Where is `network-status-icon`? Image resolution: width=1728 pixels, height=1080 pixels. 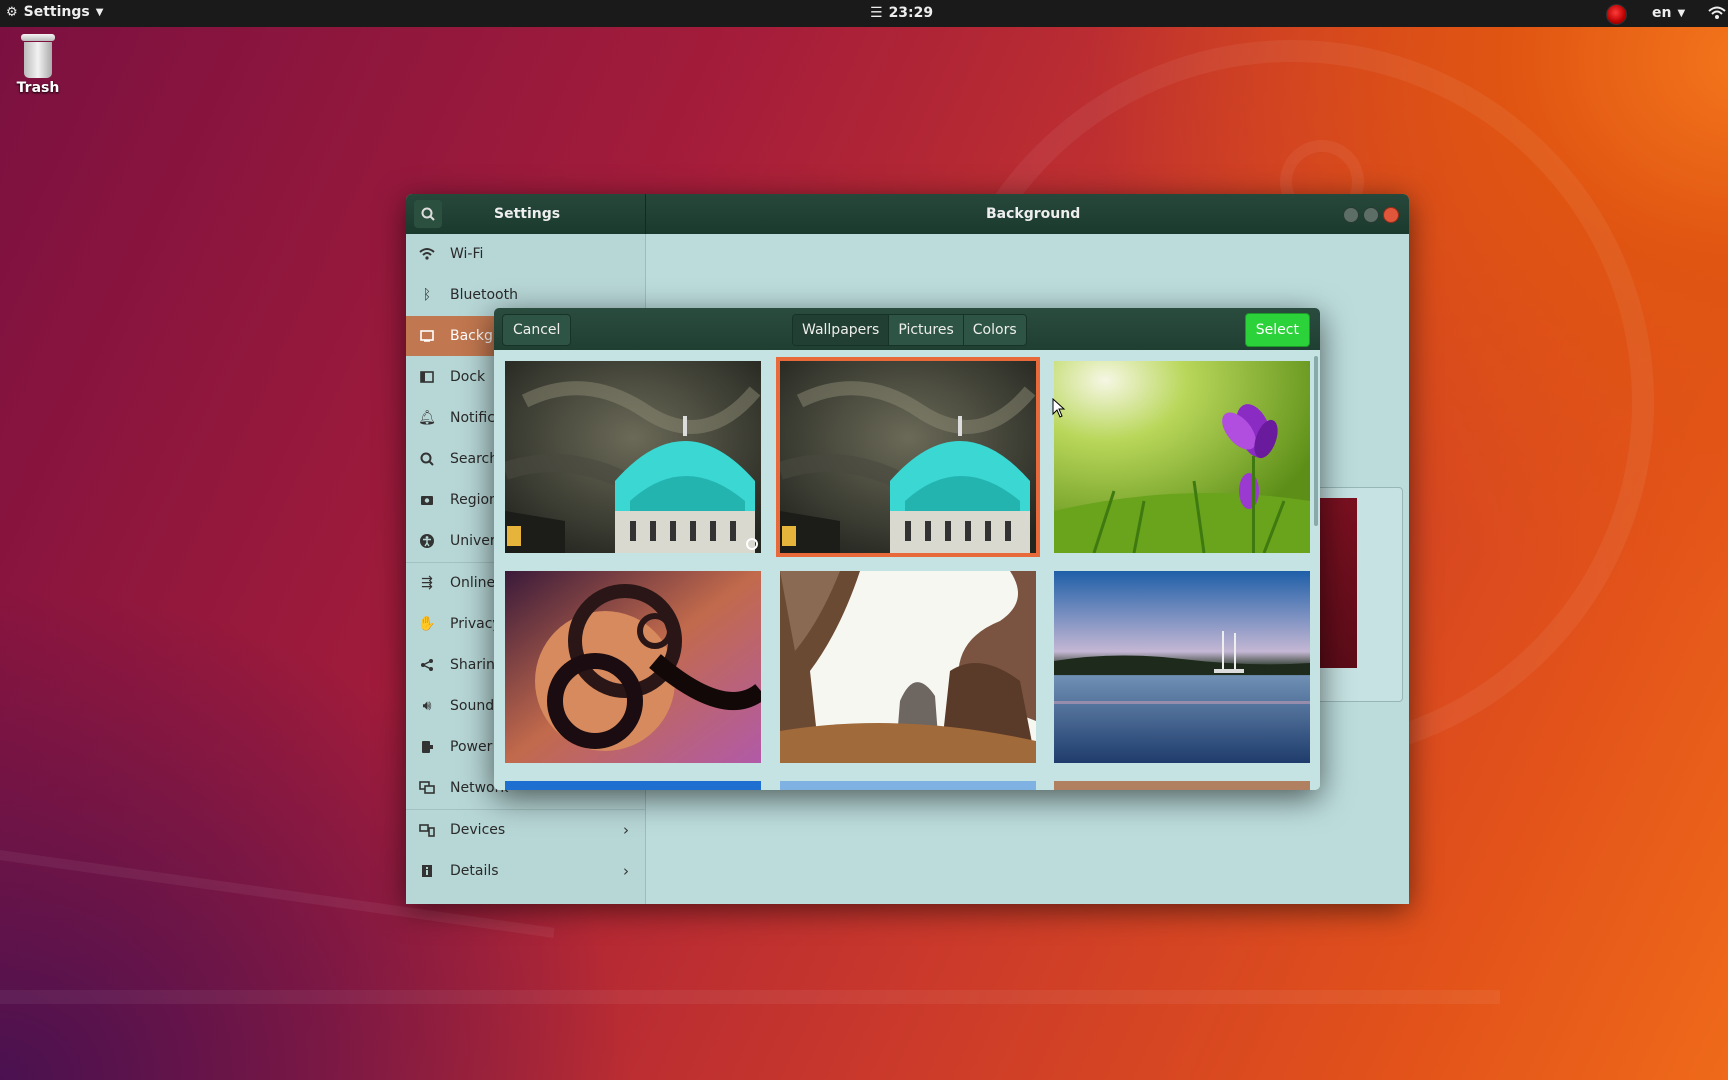 network-status-icon is located at coordinates (1717, 15).